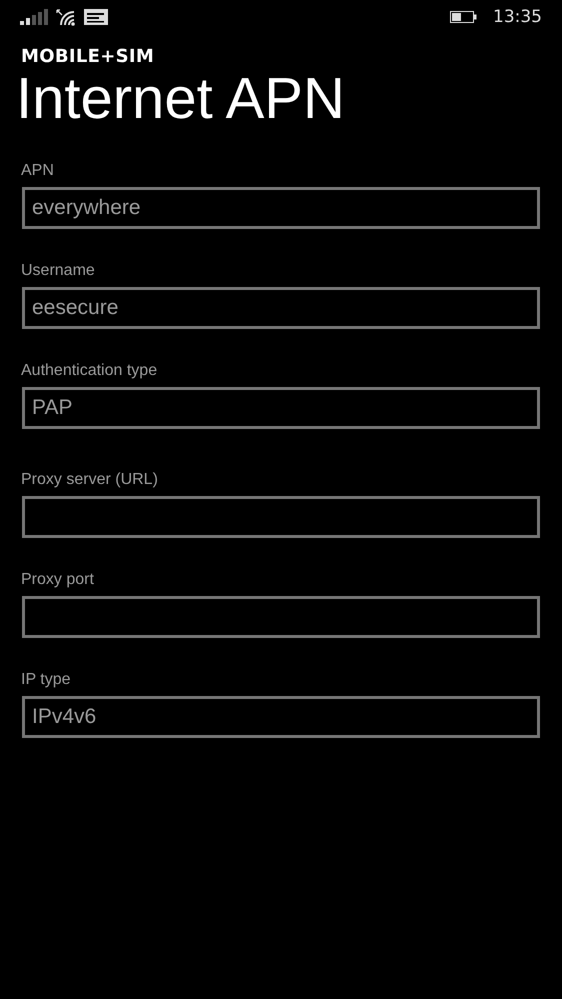 Image resolution: width=562 pixels, height=999 pixels. I want to click on message-icon, so click(96, 17).